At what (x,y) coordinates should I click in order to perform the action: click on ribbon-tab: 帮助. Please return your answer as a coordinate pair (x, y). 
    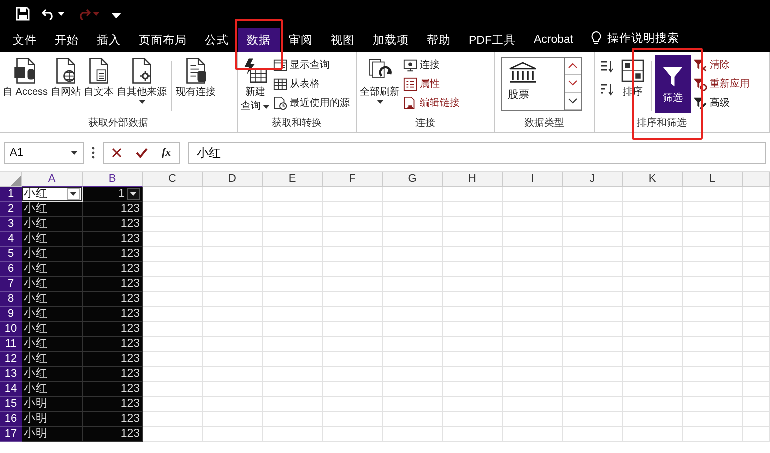
    Looking at the image, I should click on (439, 40).